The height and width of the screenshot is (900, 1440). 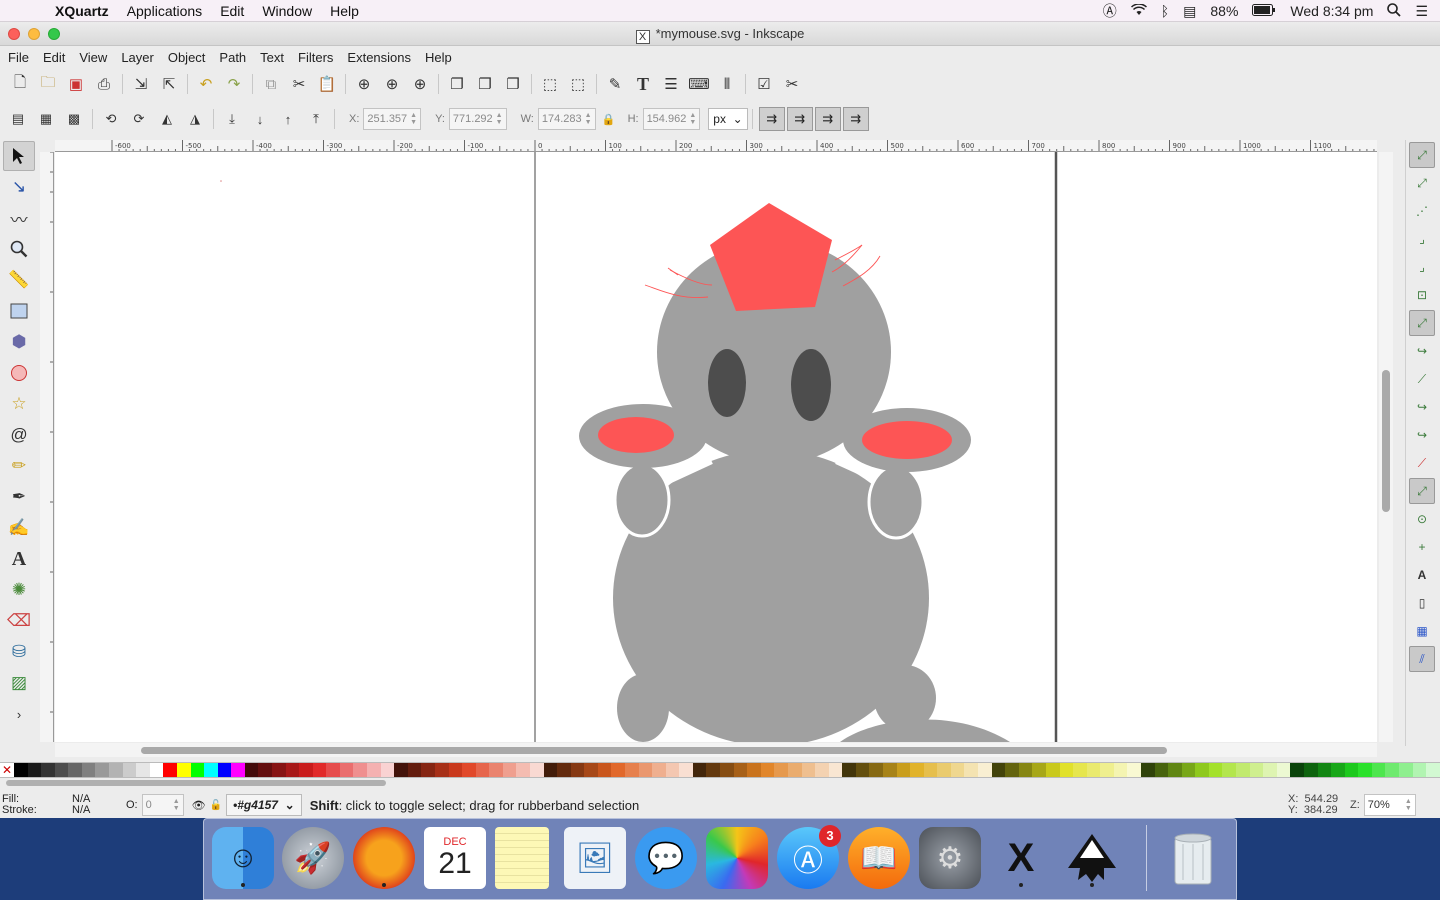 What do you see at coordinates (799, 119) in the screenshot?
I see `scale-corners-toggle-icon: ⇉` at bounding box center [799, 119].